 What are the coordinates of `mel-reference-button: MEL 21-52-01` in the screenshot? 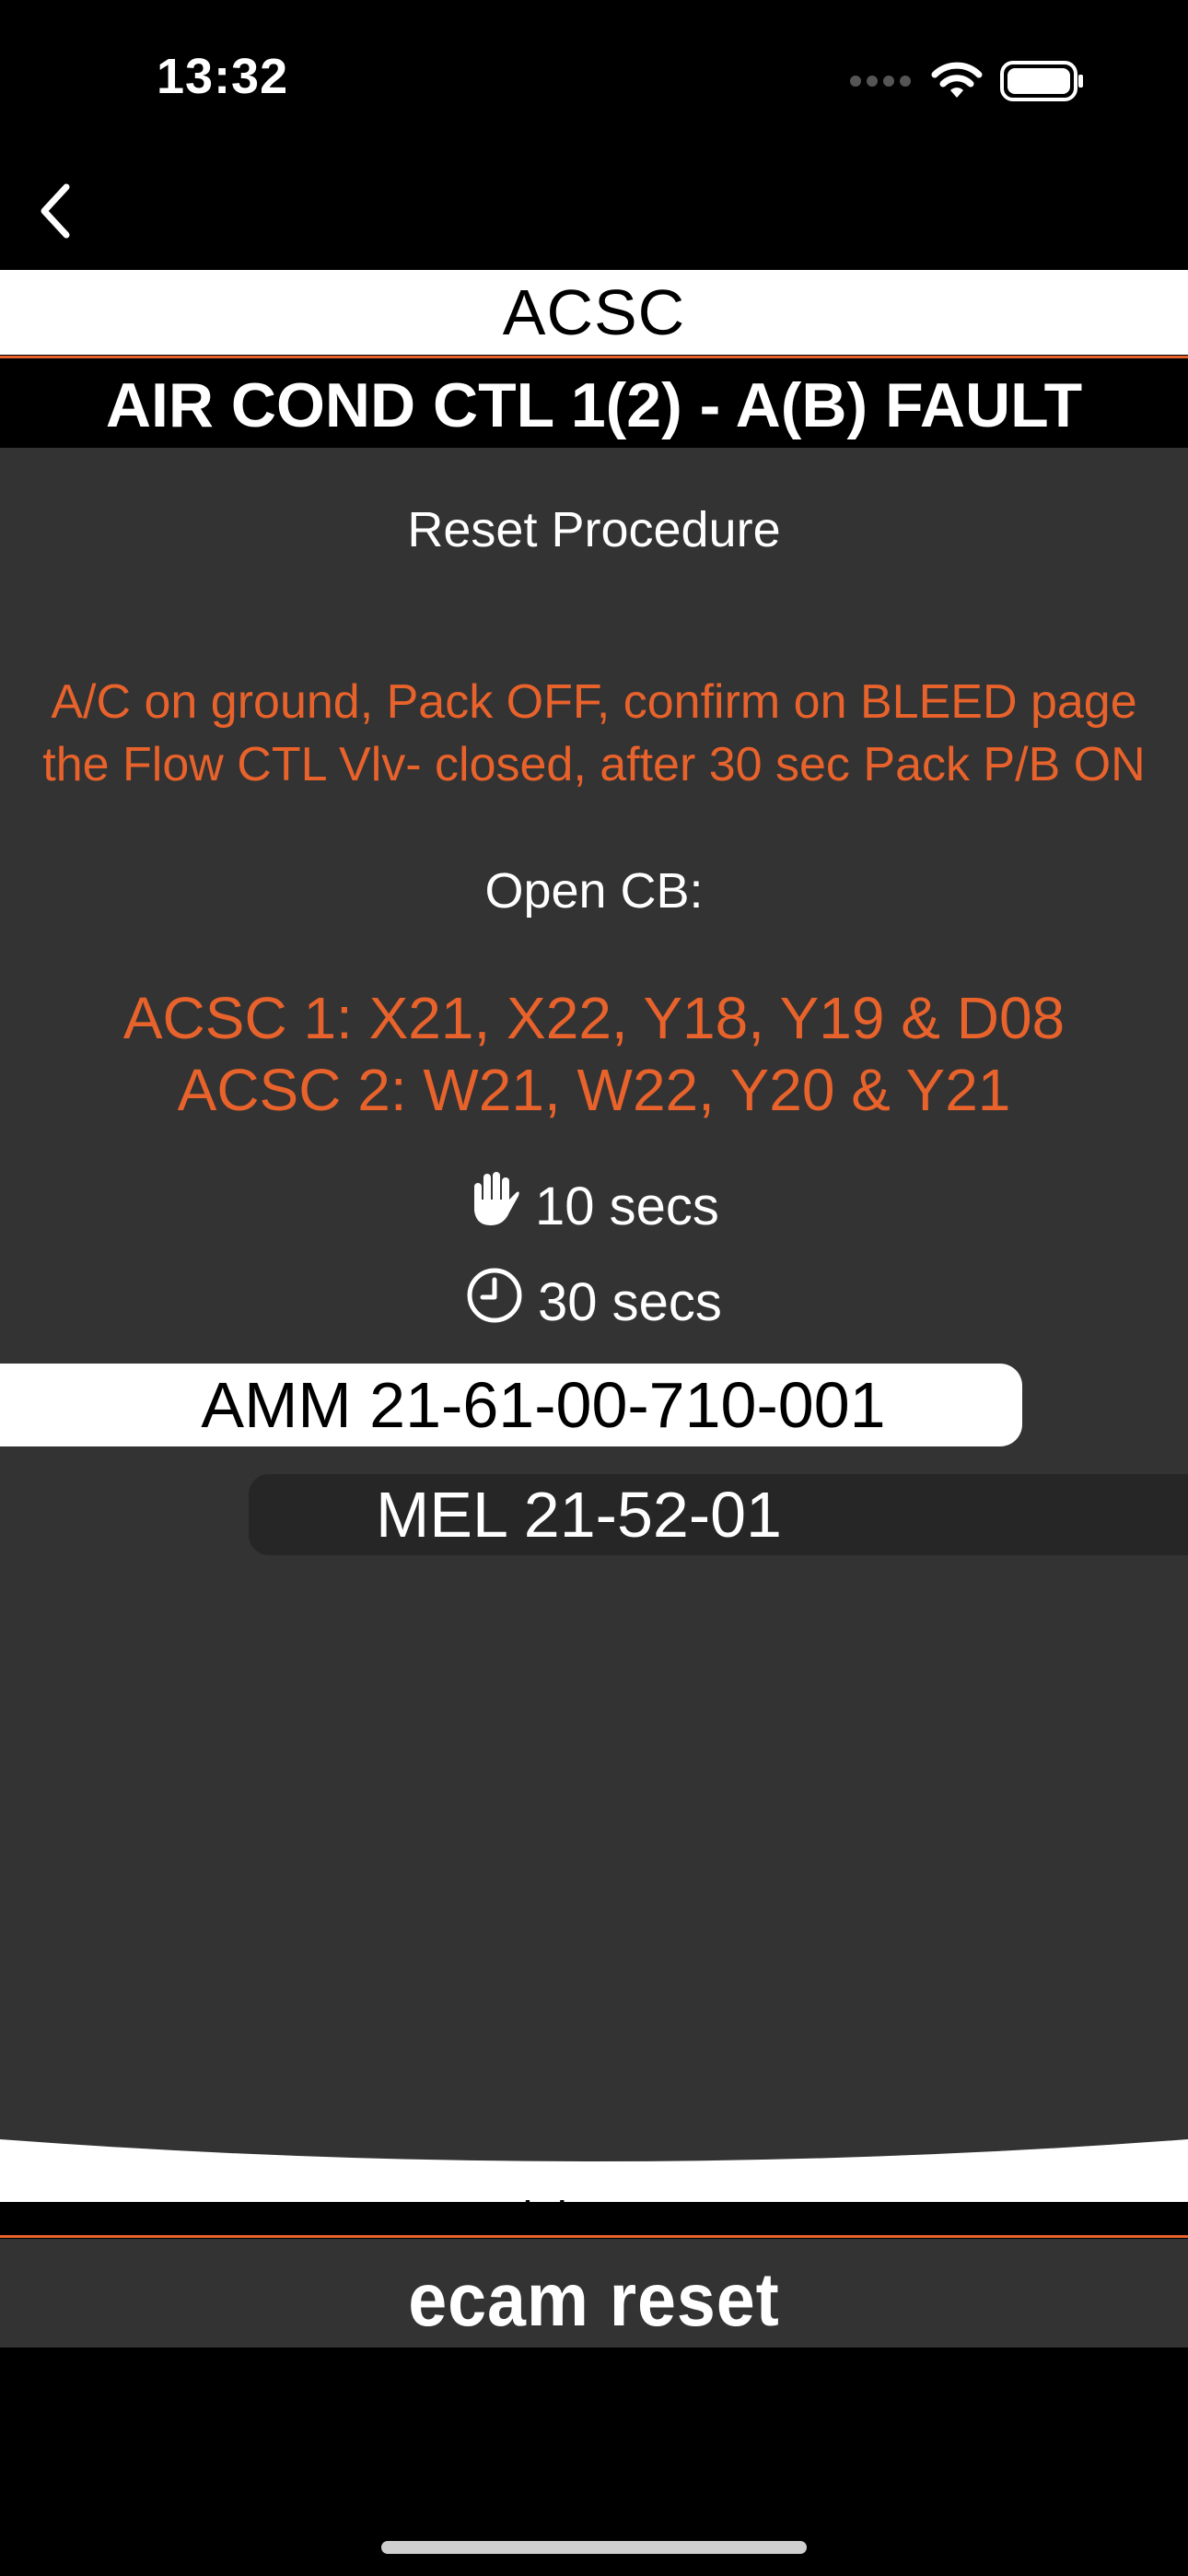 It's located at (719, 1514).